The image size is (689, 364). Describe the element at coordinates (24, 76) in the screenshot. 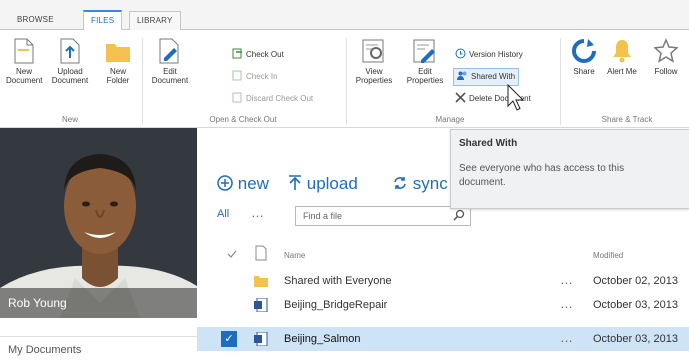

I see `new-document-label: New Document` at that location.